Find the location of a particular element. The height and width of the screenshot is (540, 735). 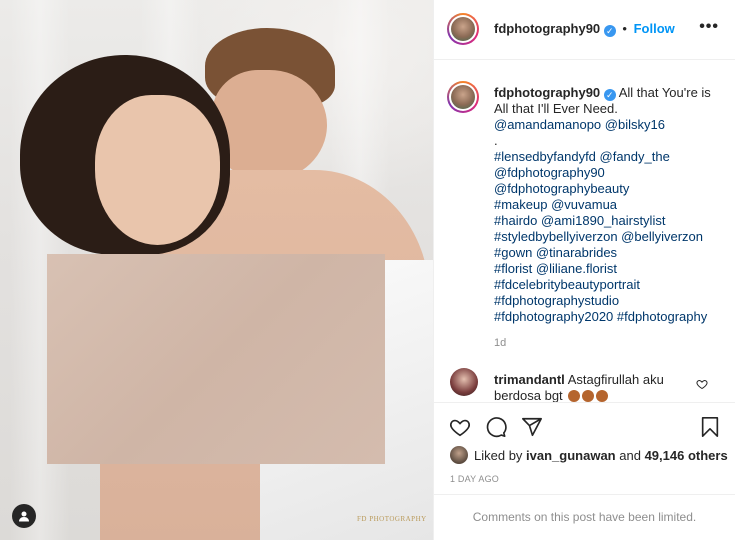

caption-hashtag: #hairdo @ami1890_hairstylist is located at coordinates (609, 221).